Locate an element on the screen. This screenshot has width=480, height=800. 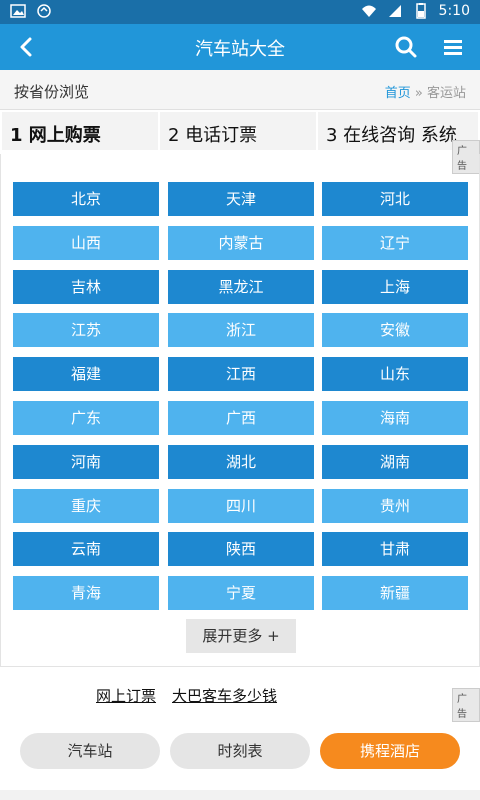
ad-links-row: 1 网上购票 2 电话订票 3 在线咨询 系统 广告 is located at coordinates (240, 142).